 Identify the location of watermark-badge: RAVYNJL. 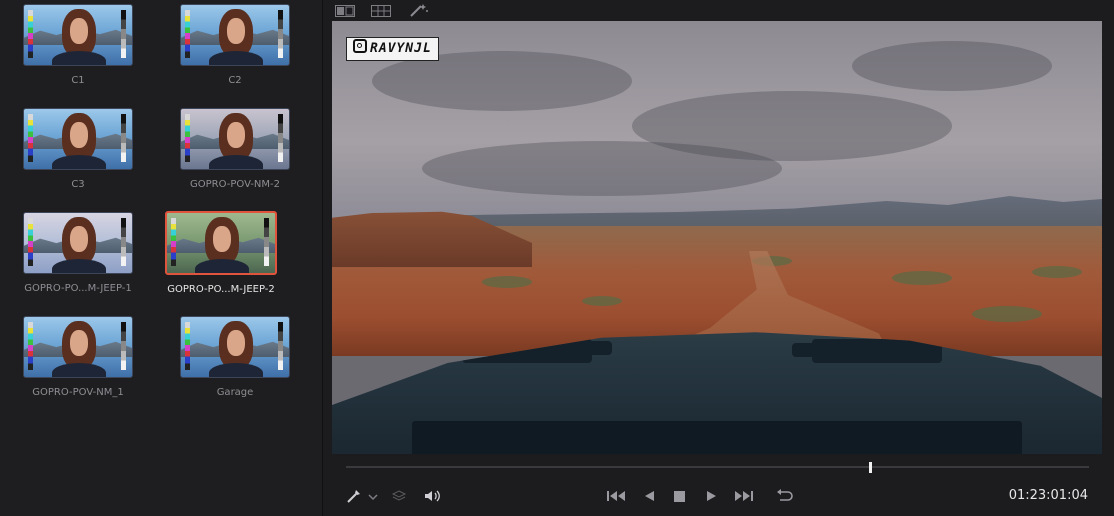
(392, 49).